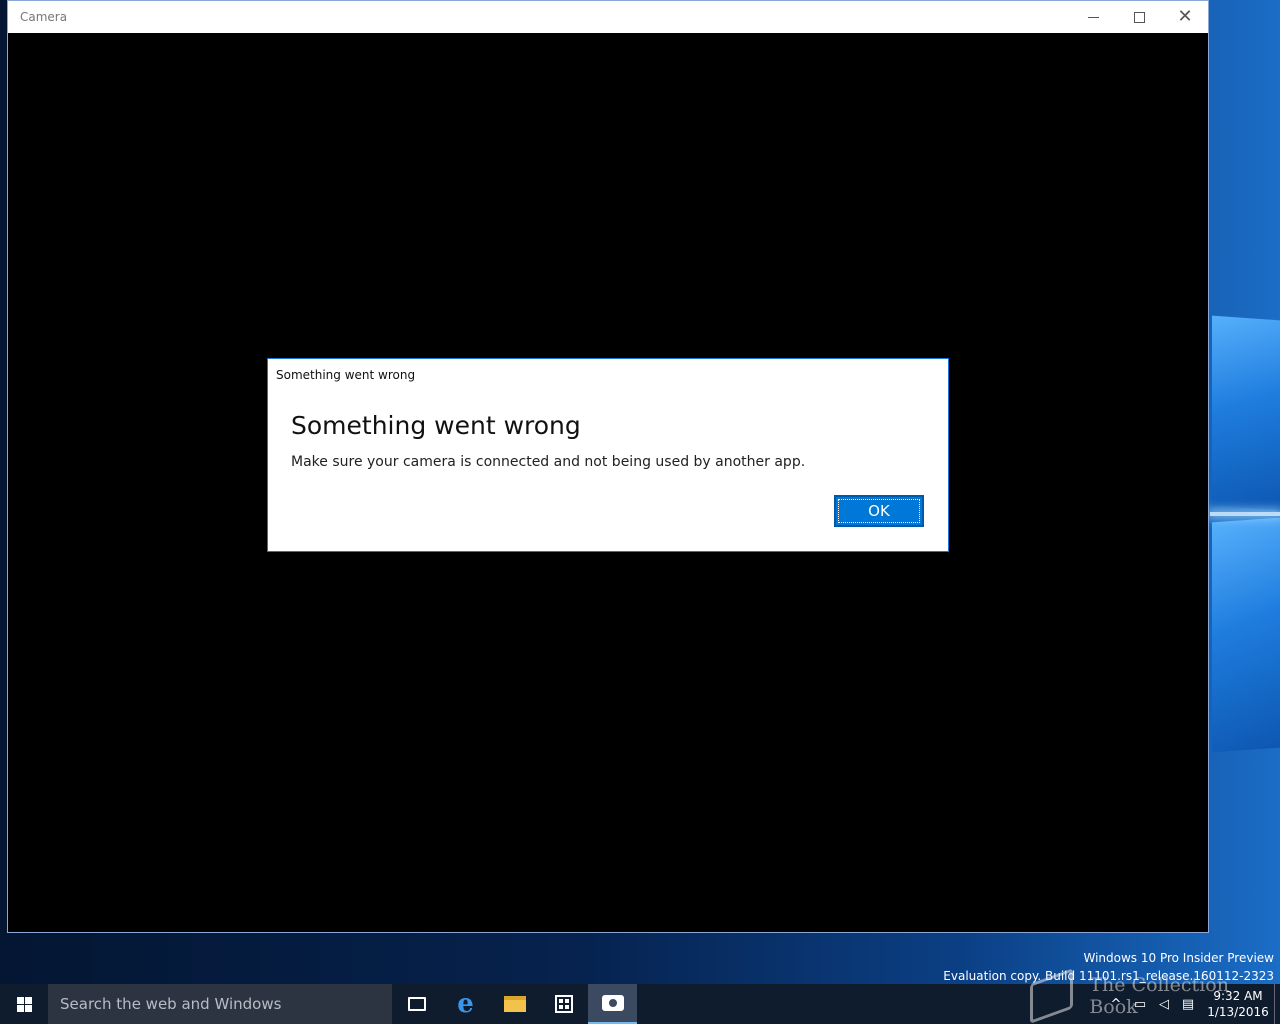 The height and width of the screenshot is (1024, 1280). I want to click on watermark-line-1: Windows 10 Pro Insider Preview, so click(1178, 958).